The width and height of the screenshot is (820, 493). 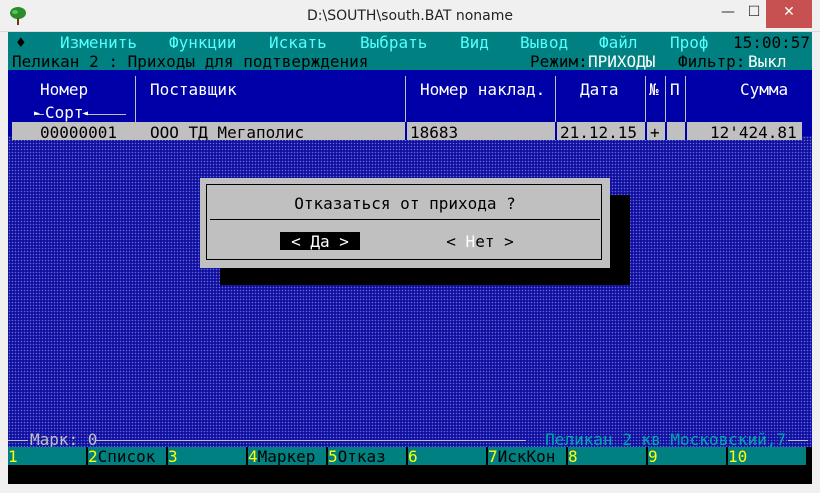 I want to click on column-header-sum: Сумма, so click(x=764, y=89).